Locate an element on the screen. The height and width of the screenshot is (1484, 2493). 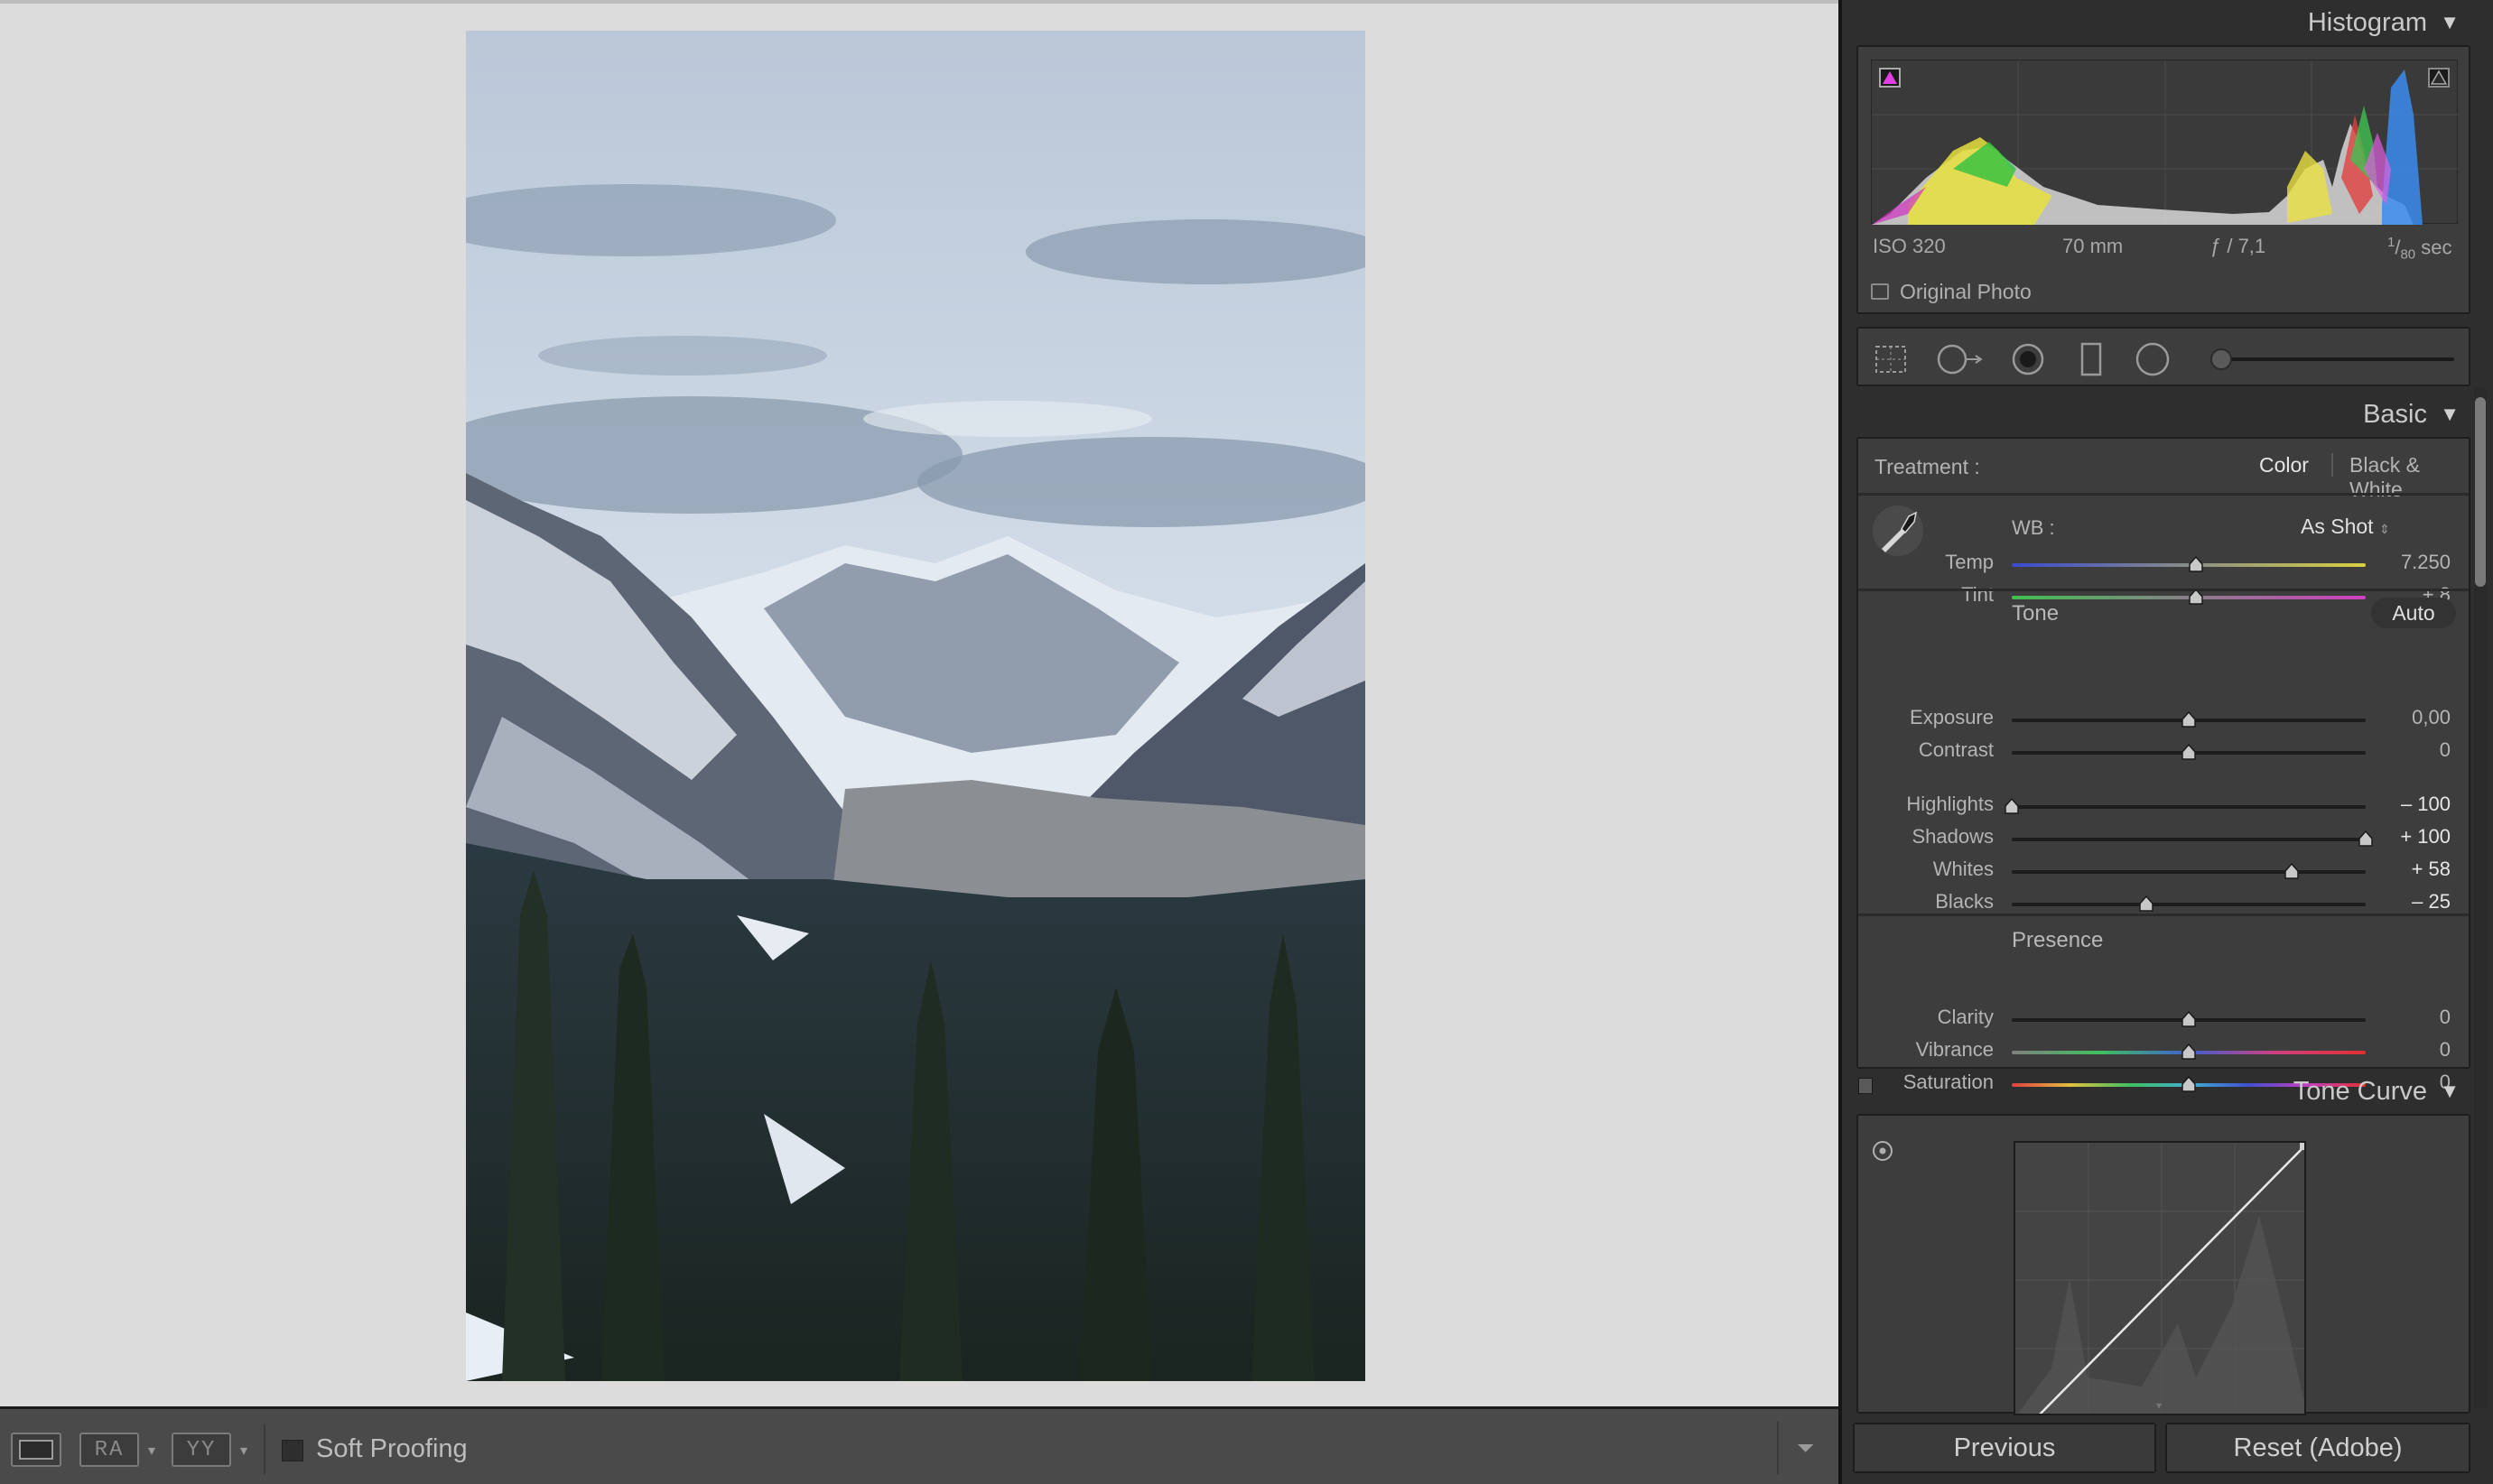
panel-resize-handle: ▾ is located at coordinates (2159, 1405).